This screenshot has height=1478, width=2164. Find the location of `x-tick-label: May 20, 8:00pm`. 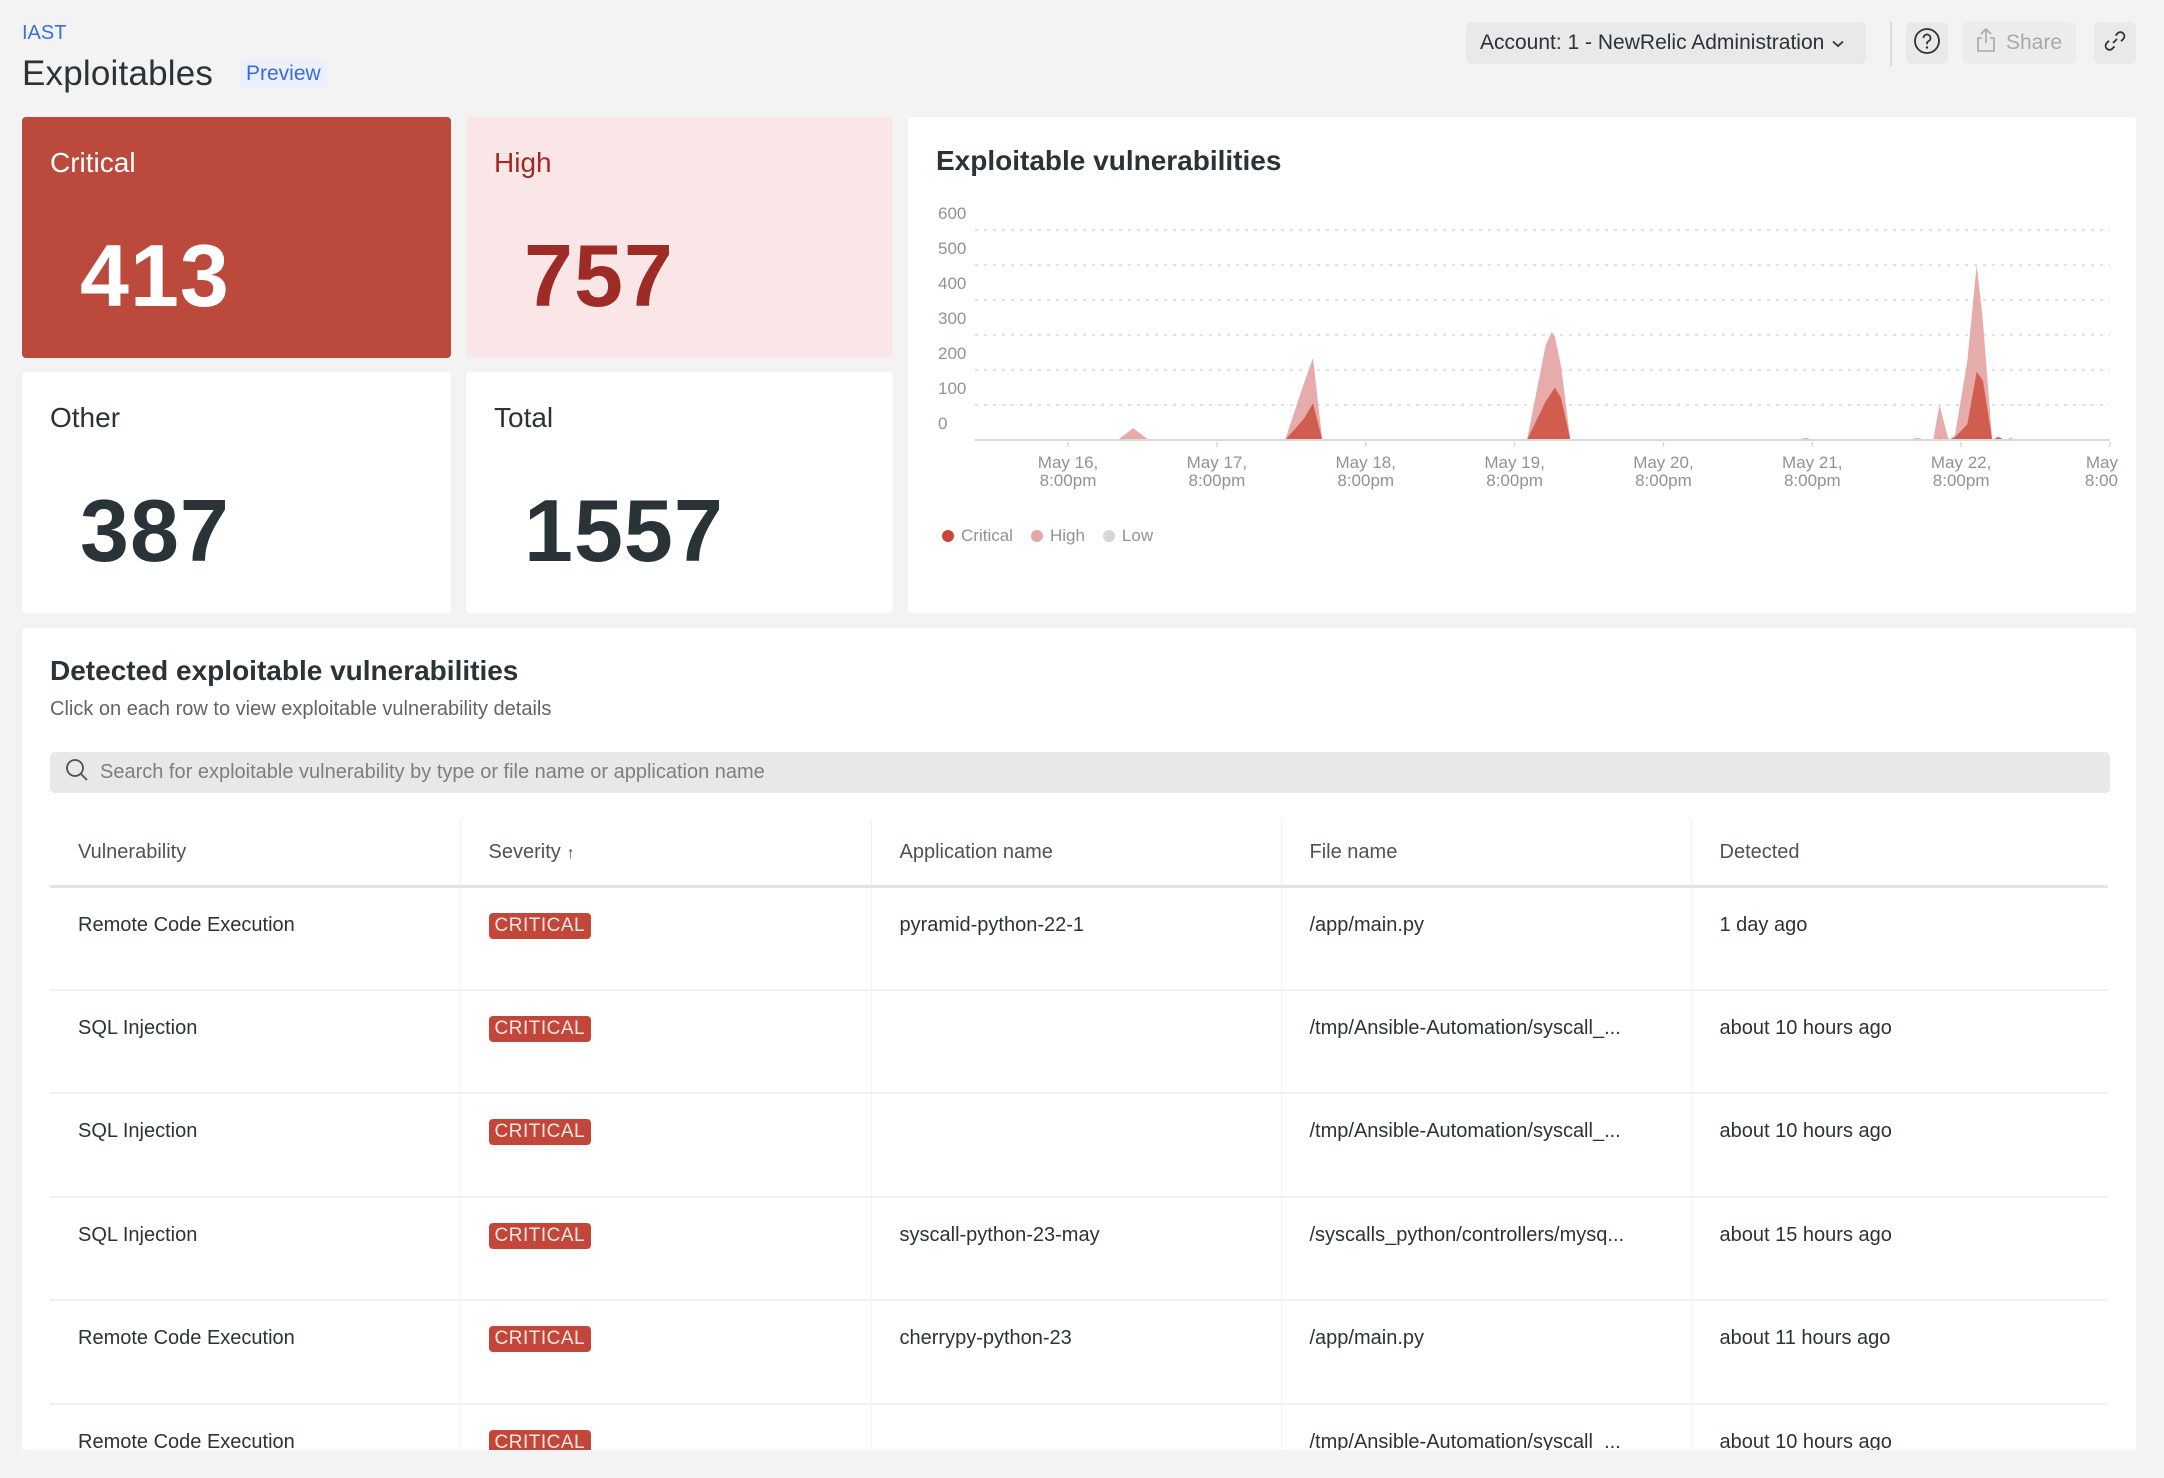

x-tick-label: May 20, 8:00pm is located at coordinates (1663, 471).